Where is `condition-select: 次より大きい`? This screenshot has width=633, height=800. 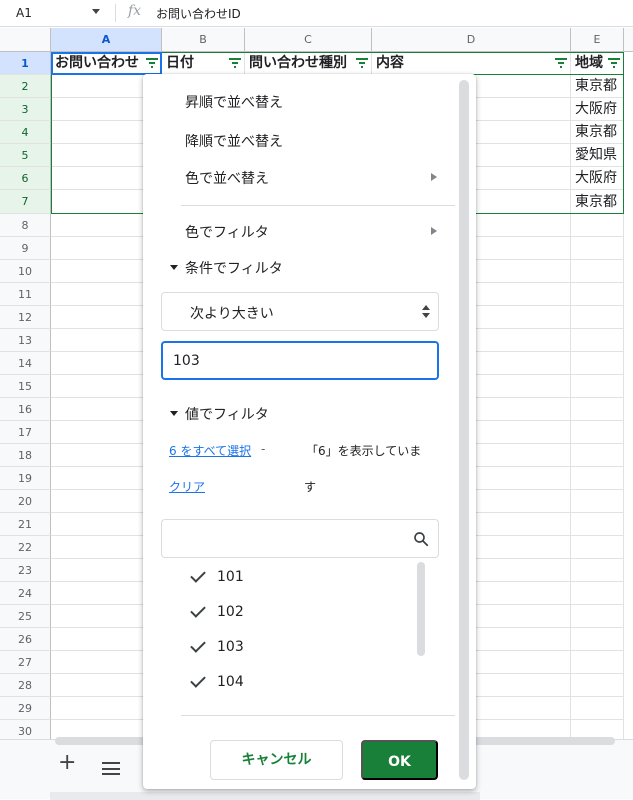 condition-select: 次より大きい is located at coordinates (300, 311).